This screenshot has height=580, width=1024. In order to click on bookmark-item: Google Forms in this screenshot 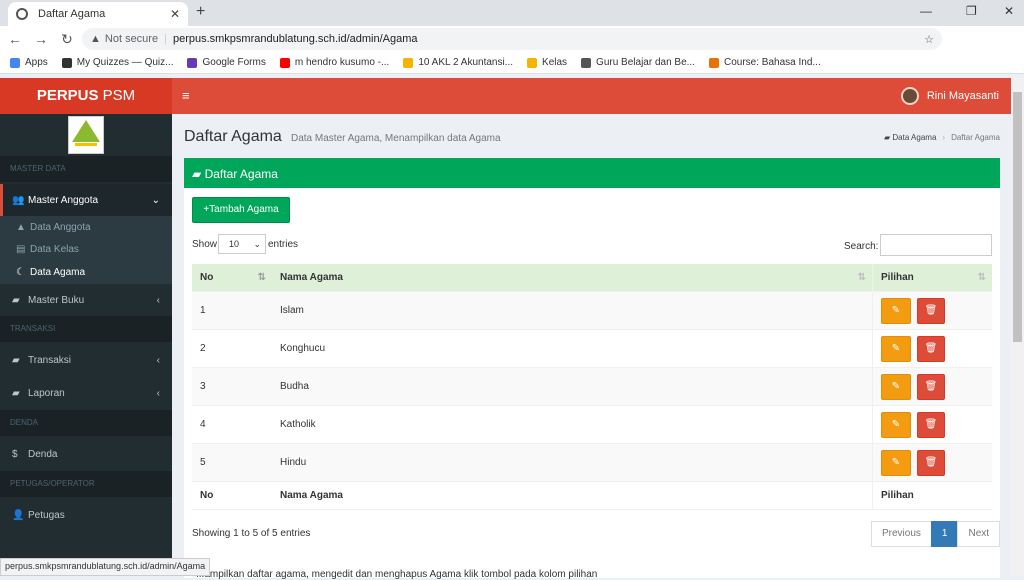, I will do `click(226, 62)`.